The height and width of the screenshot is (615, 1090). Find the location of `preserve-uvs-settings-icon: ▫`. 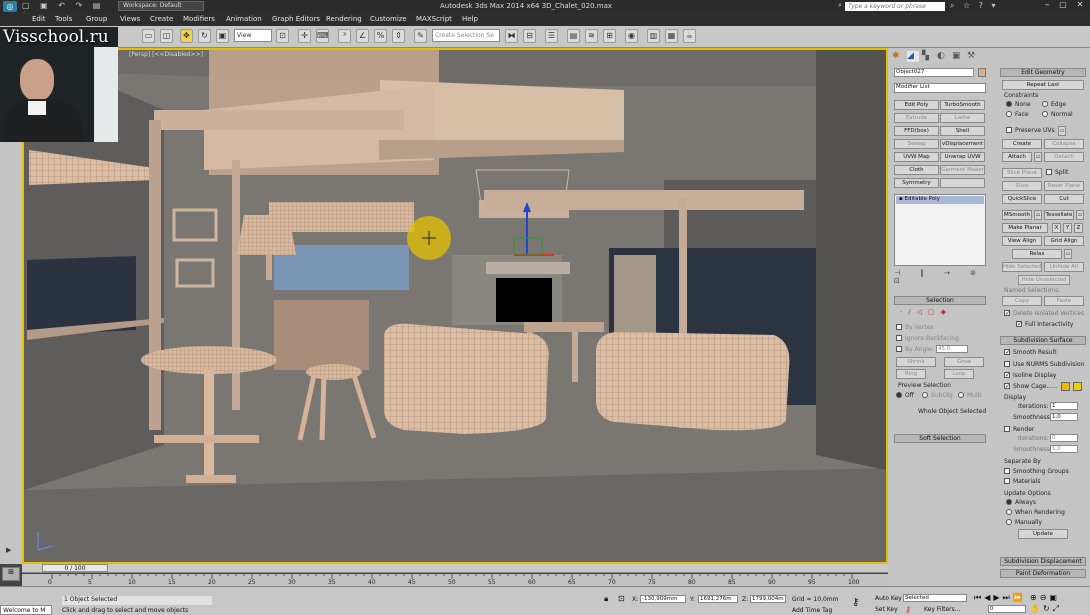

preserve-uvs-settings-icon: ▫ is located at coordinates (1062, 131).